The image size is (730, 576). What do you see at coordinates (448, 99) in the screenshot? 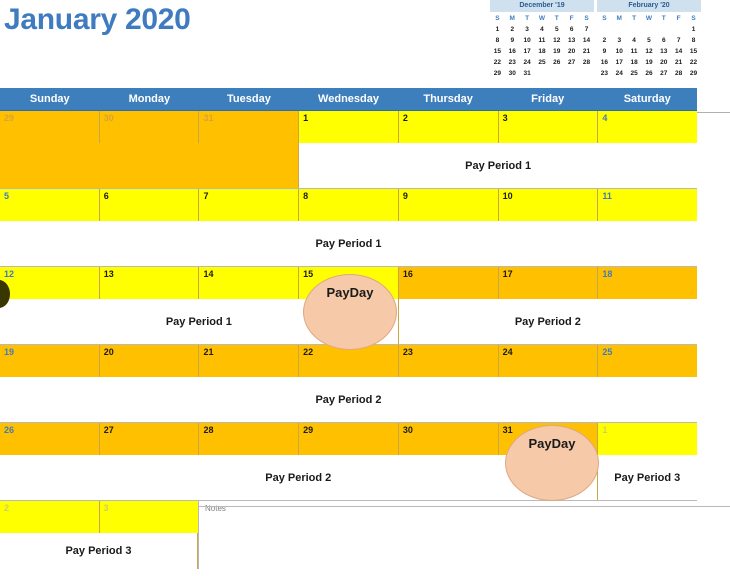
I see `weekday-header-thursday: Thursday` at bounding box center [448, 99].